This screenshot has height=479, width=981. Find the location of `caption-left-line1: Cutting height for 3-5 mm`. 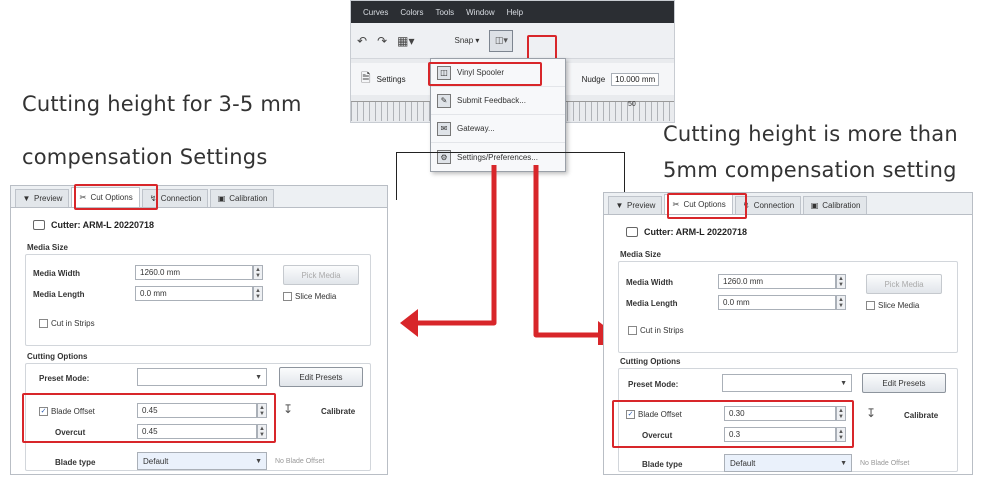

caption-left-line1: Cutting height for 3-5 mm is located at coordinates (162, 104).